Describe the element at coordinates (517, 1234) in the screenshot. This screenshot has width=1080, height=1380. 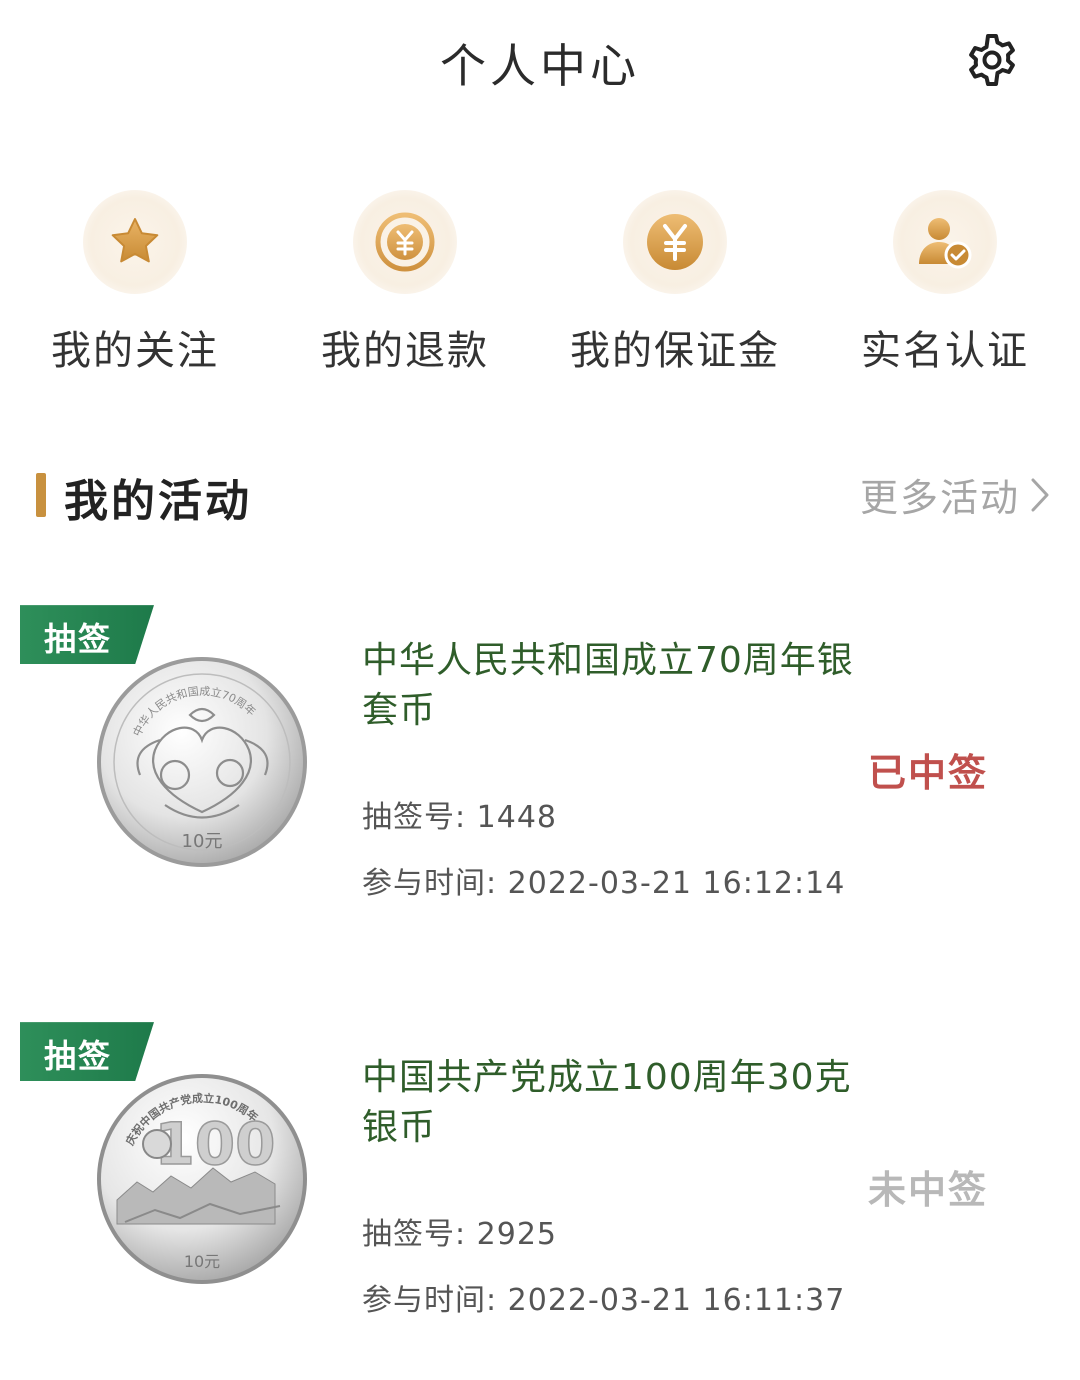
I see `lottery-number-value: 2925` at that location.